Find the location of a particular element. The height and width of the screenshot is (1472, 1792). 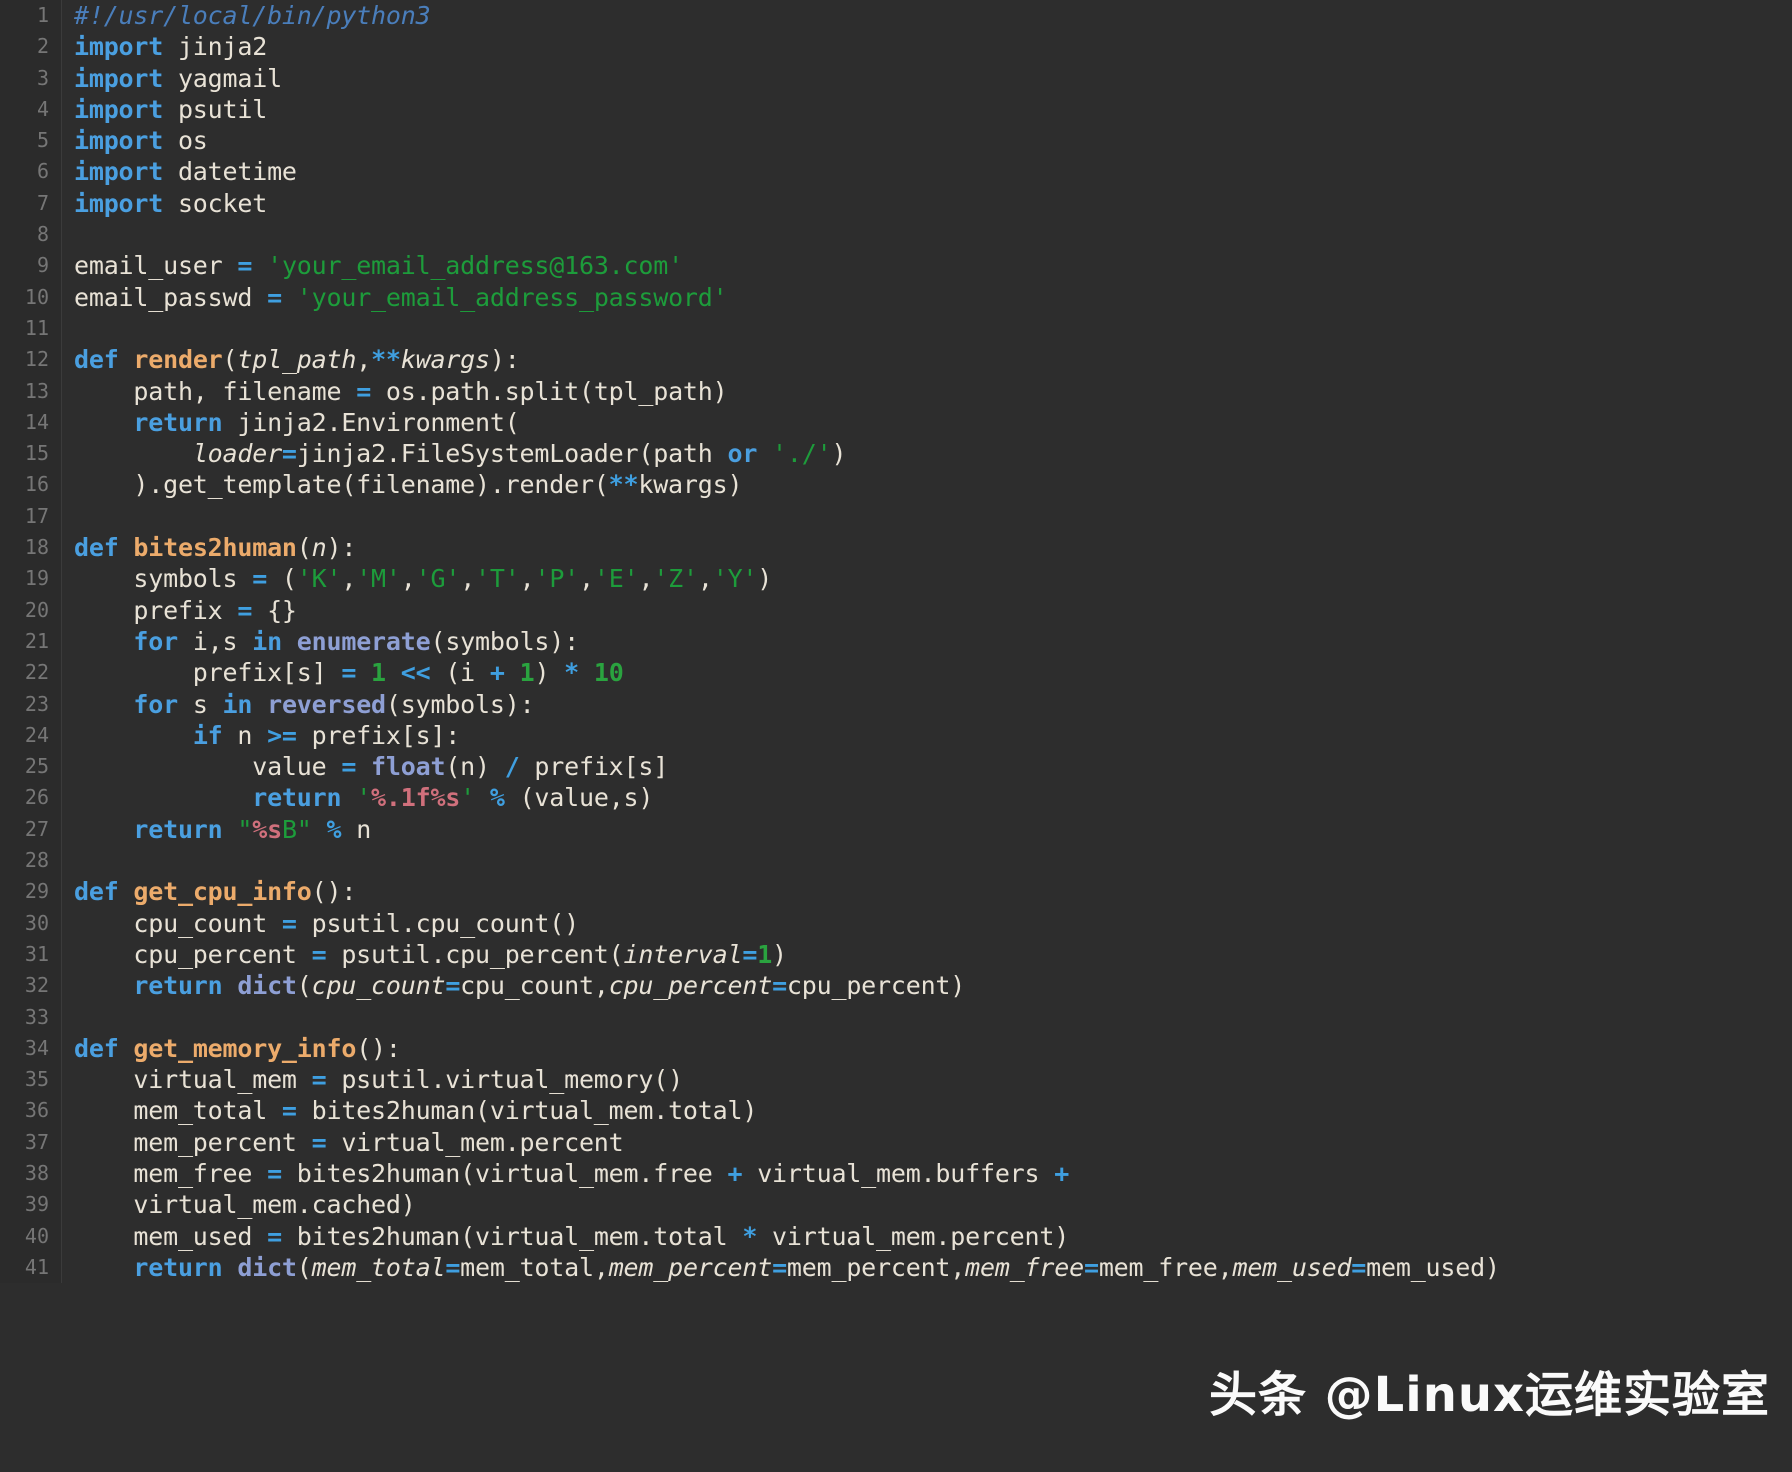

token-plain: (): is located at coordinates (378, 1048).